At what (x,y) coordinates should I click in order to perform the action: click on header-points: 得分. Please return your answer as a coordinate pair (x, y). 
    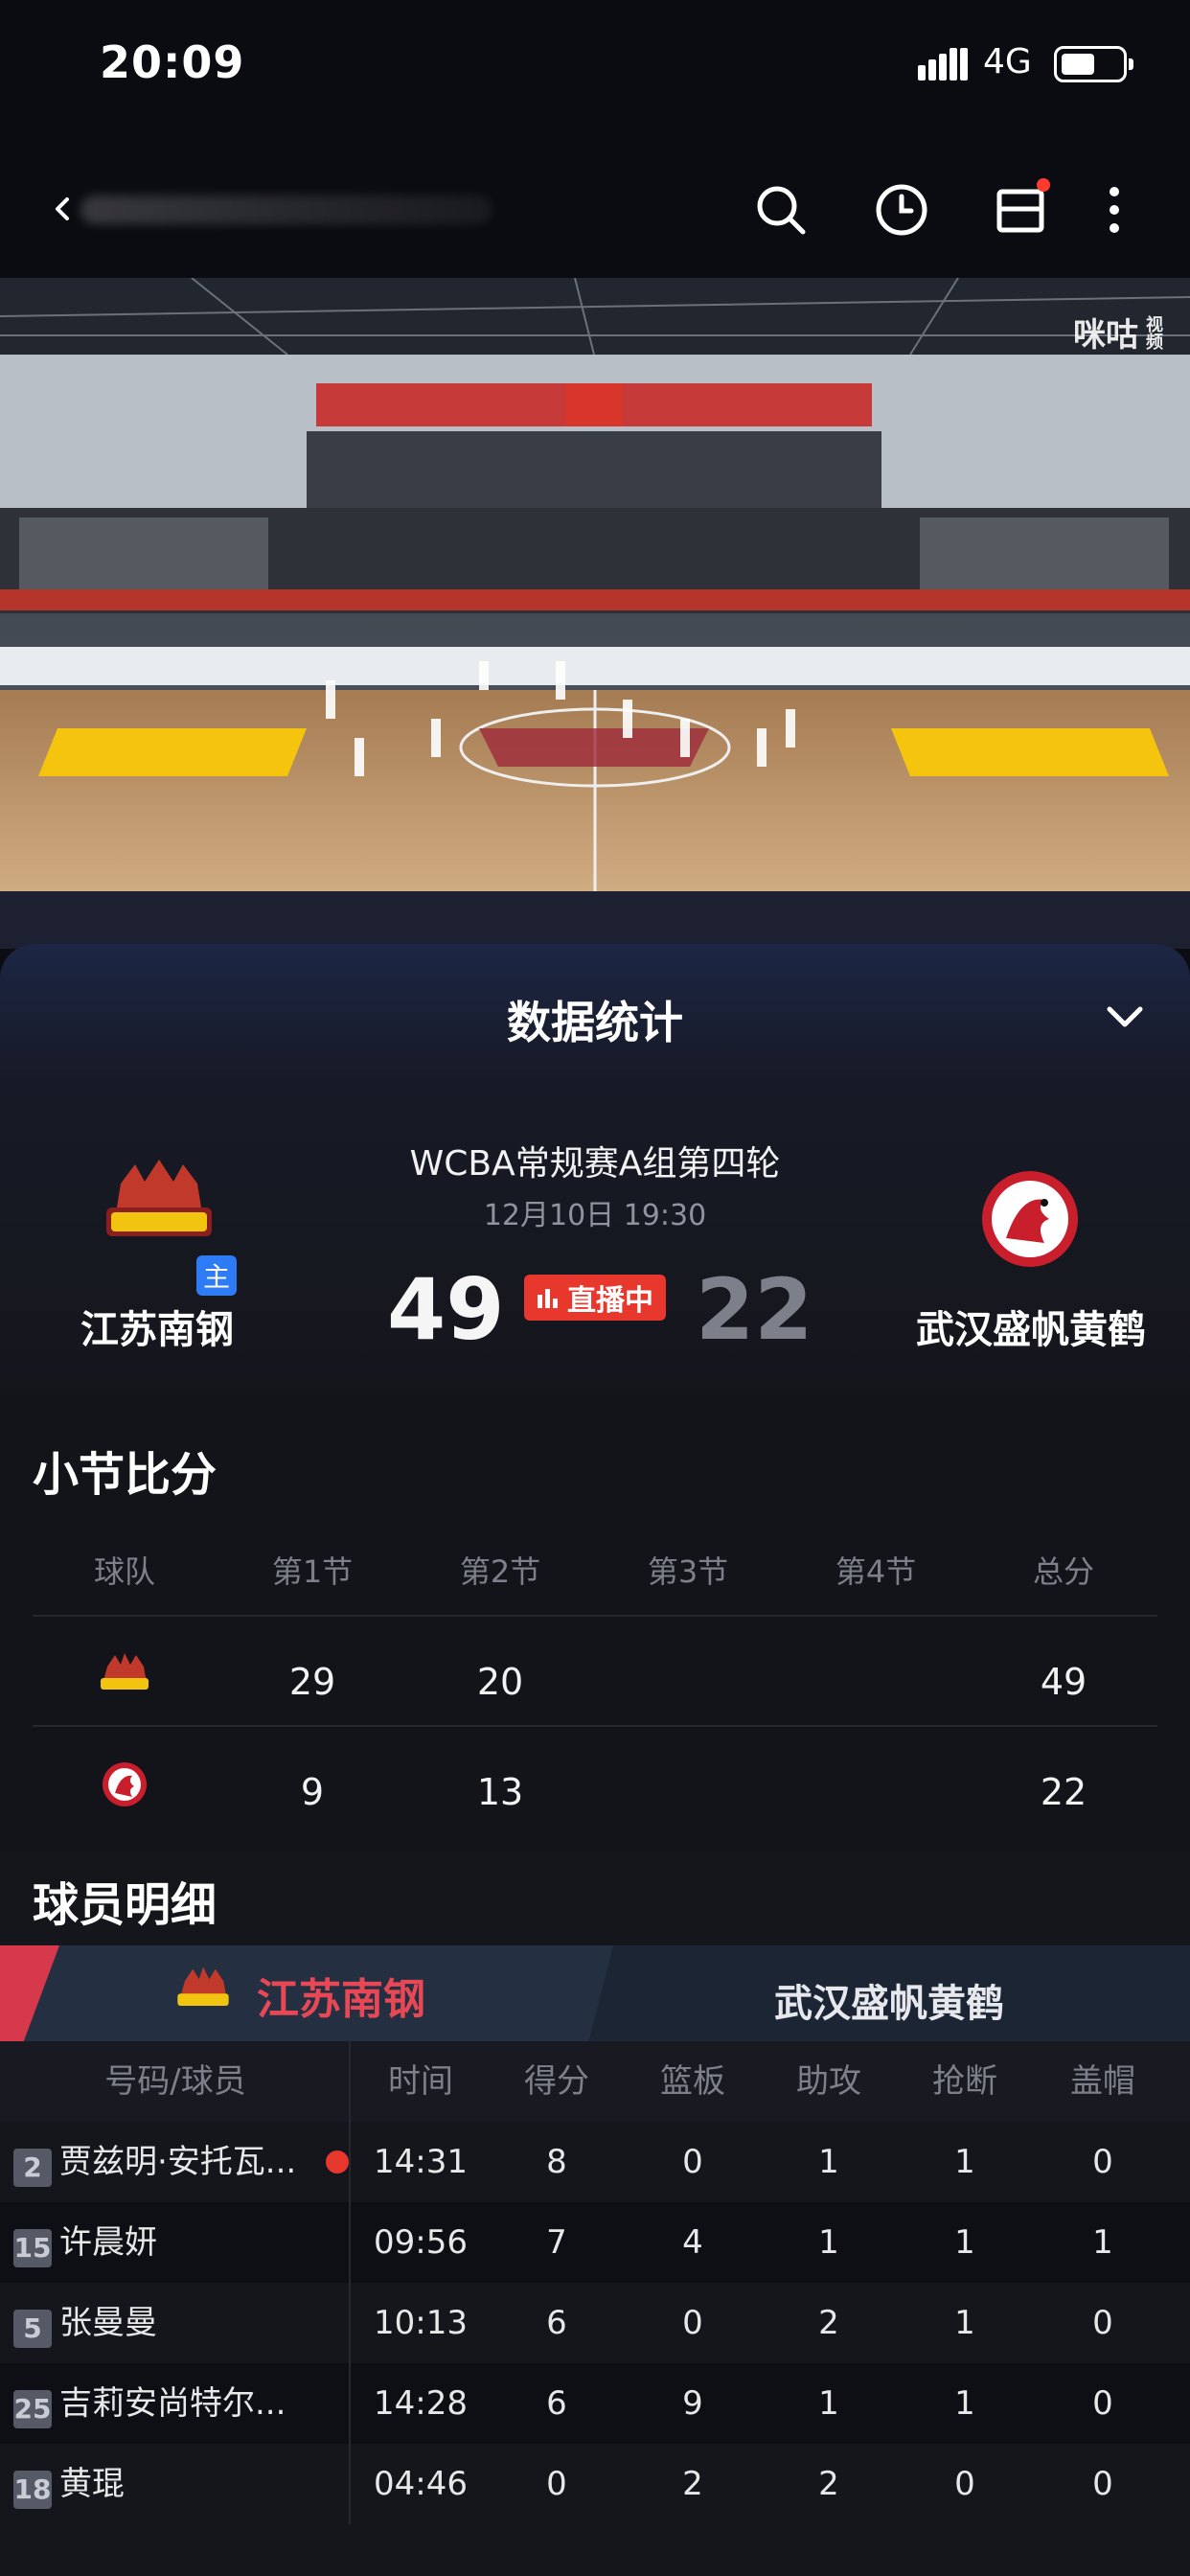
    Looking at the image, I should click on (557, 2081).